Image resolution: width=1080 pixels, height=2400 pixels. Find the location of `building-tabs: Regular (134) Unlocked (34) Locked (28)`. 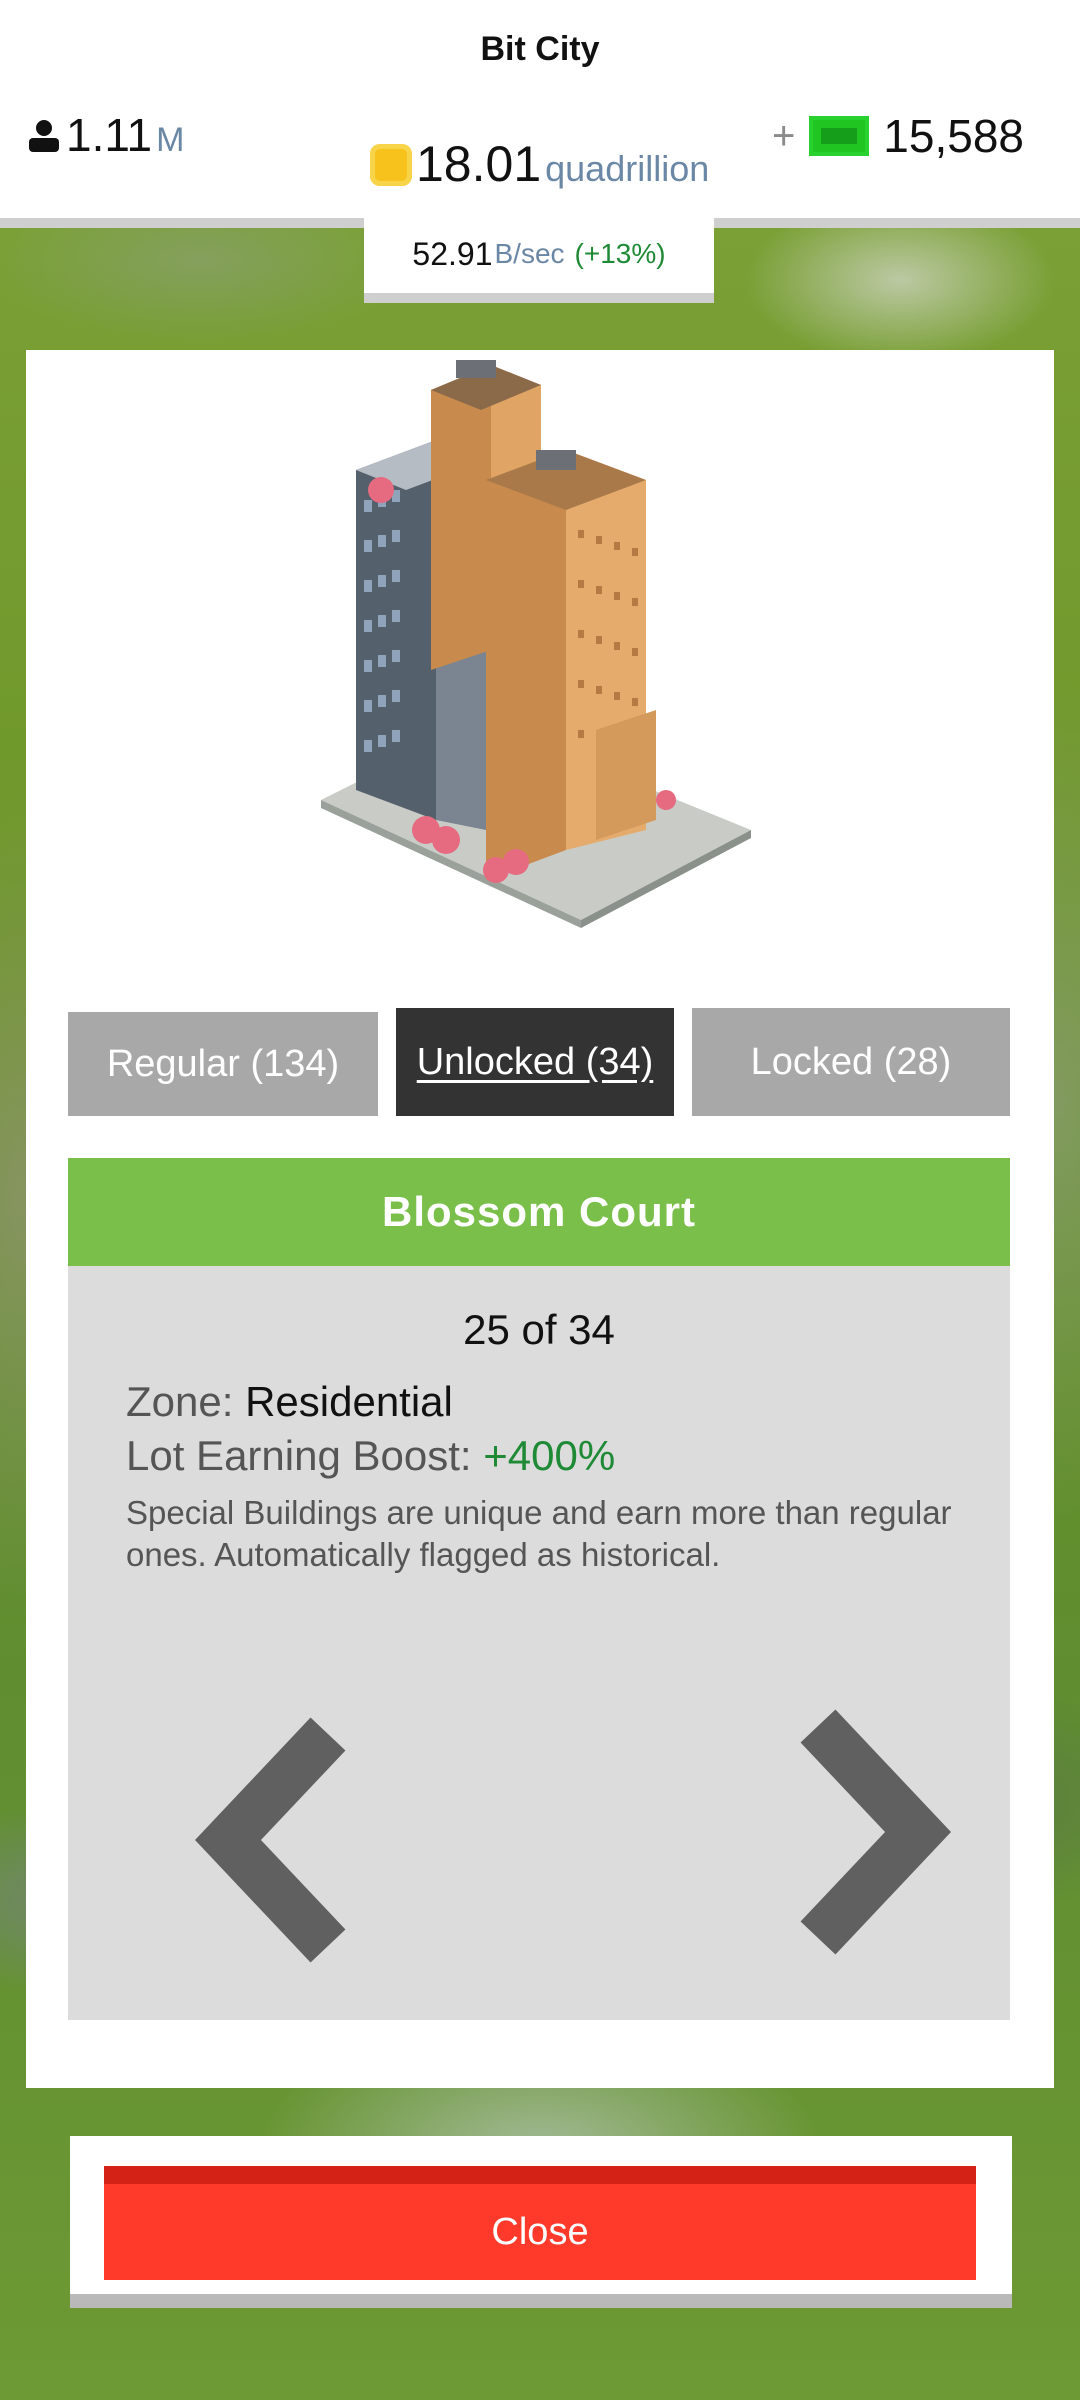

building-tabs: Regular (134) Unlocked (34) Locked (28) is located at coordinates (539, 1062).